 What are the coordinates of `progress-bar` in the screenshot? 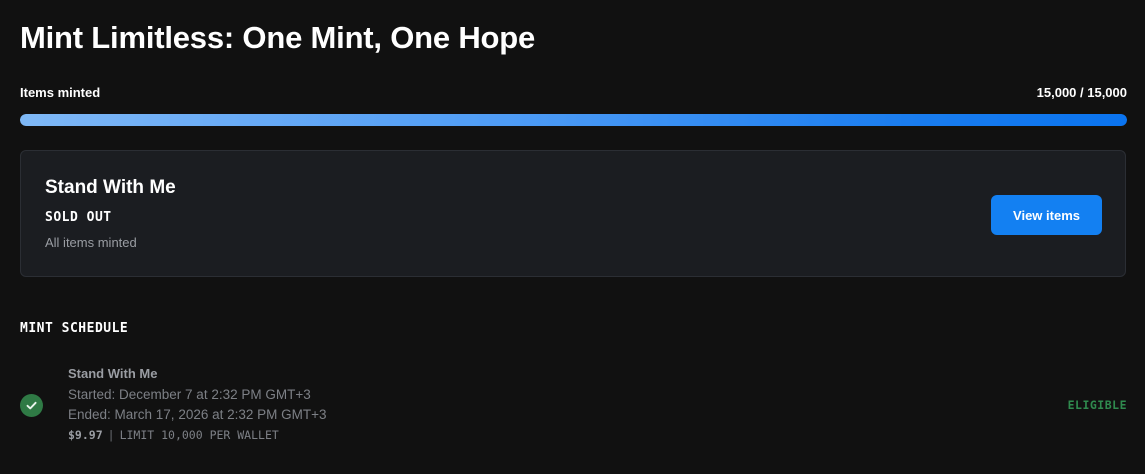 It's located at (573, 120).